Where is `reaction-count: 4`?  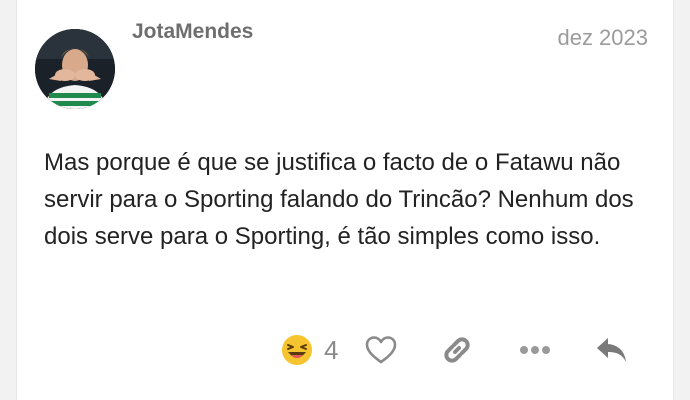 reaction-count: 4 is located at coordinates (331, 350).